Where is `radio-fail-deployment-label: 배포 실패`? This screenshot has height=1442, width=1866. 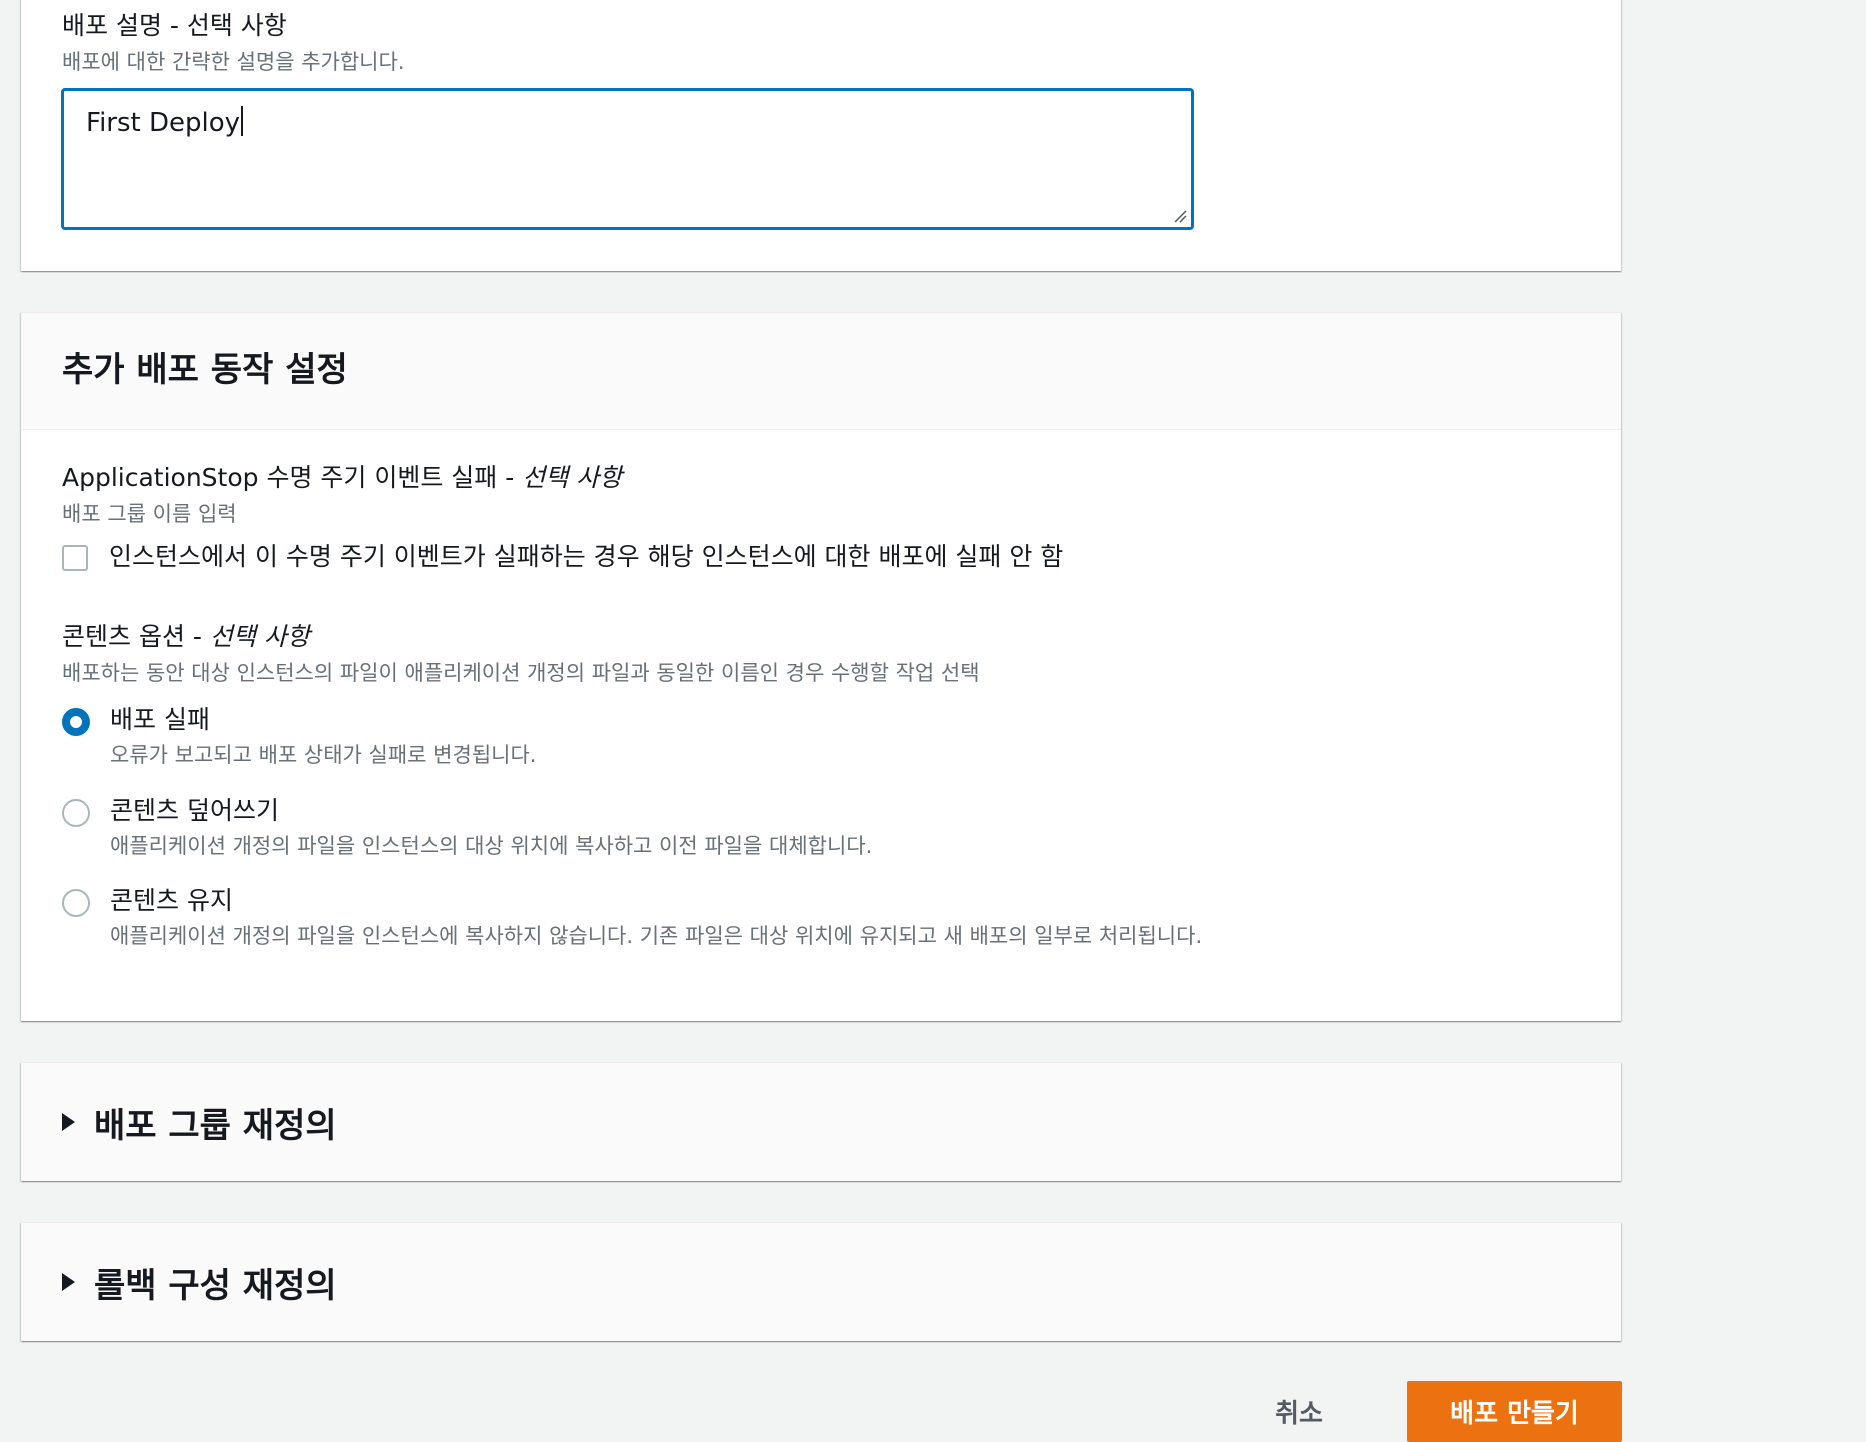 radio-fail-deployment-label: 배포 실패 is located at coordinates (160, 720).